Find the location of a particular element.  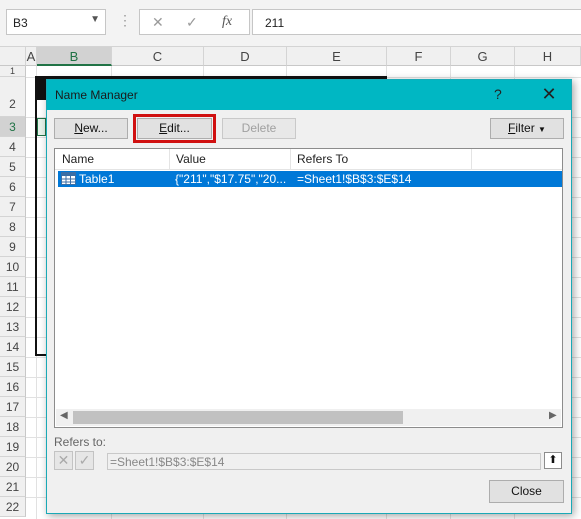

close-button-label: Close is located at coordinates (526, 491).